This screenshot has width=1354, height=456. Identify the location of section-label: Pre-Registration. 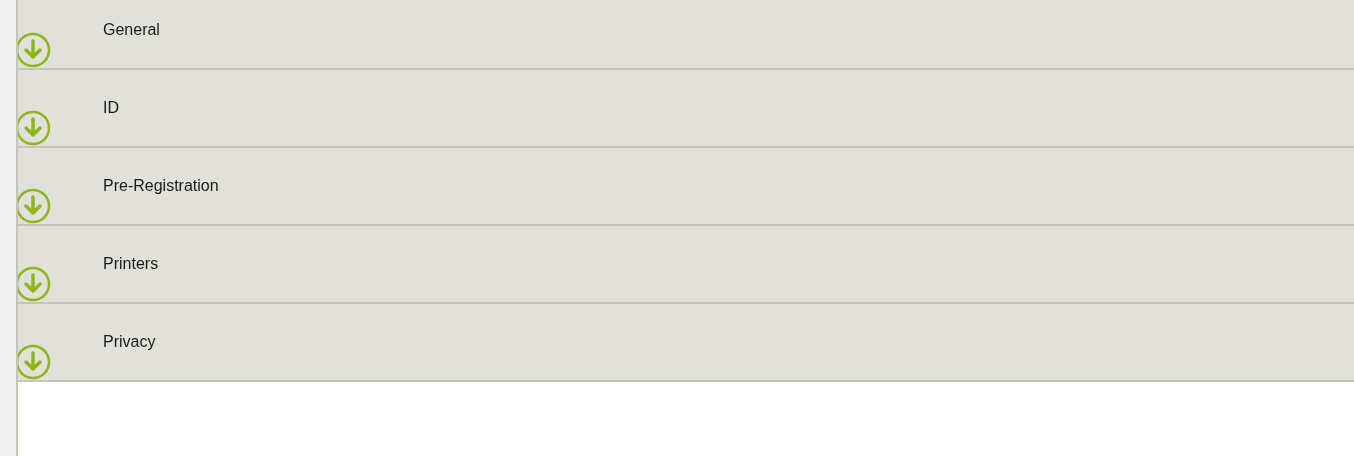
(161, 186).